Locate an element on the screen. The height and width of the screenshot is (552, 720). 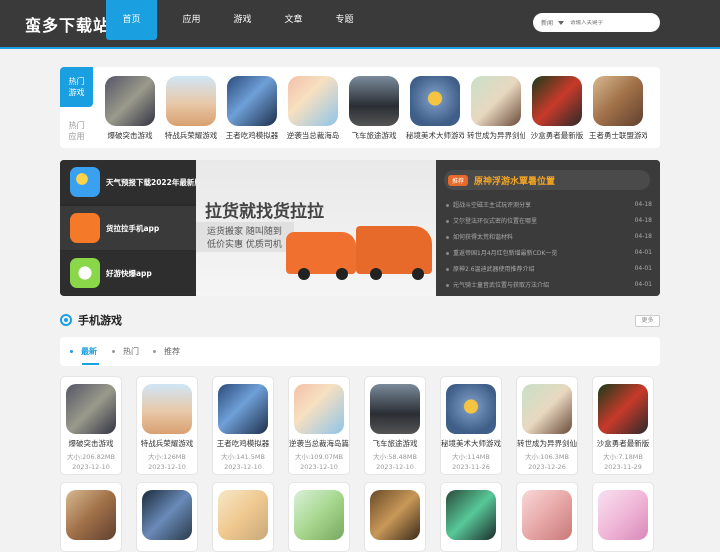
game-name: 王者吃鸡模拟器 is located at coordinates (243, 443).